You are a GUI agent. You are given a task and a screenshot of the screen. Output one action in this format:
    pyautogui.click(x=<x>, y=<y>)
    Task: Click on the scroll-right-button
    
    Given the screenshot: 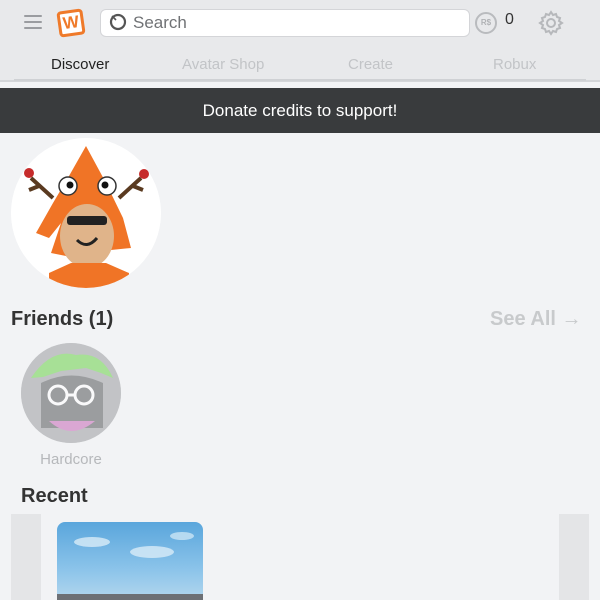 What is the action you would take?
    pyautogui.click(x=574, y=557)
    